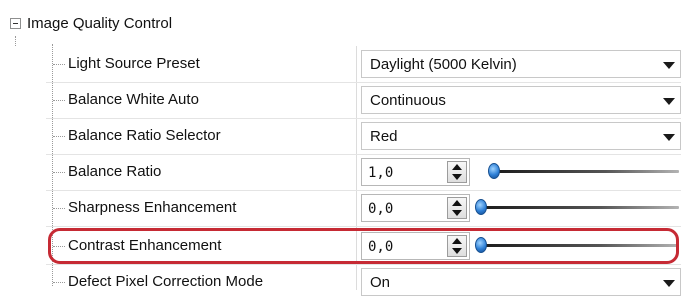 This screenshot has height=300, width=681. Describe the element at coordinates (133, 99) in the screenshot. I see `property-label: Balance White Auto` at that location.